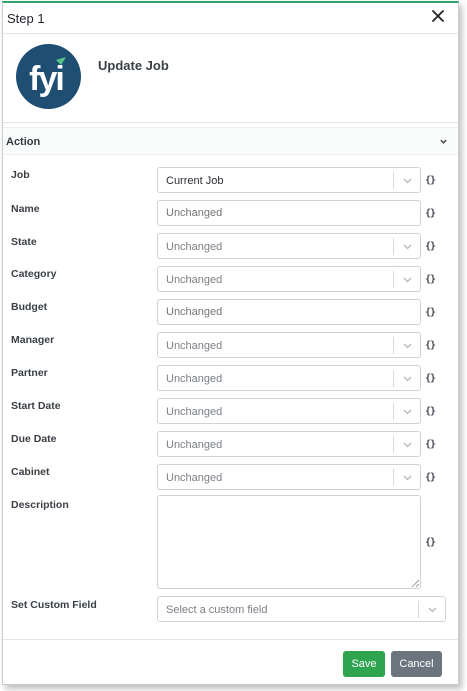 The image size is (467, 691). Describe the element at coordinates (217, 610) in the screenshot. I see `custom-field-placeholder: Select a custom field` at that location.